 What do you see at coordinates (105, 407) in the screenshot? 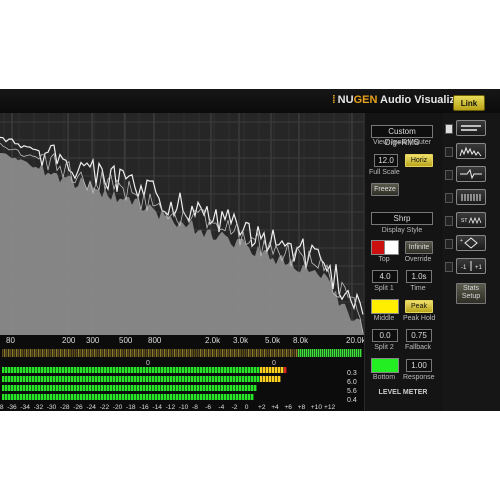
I see `db-scale-label: -22` at bounding box center [105, 407].